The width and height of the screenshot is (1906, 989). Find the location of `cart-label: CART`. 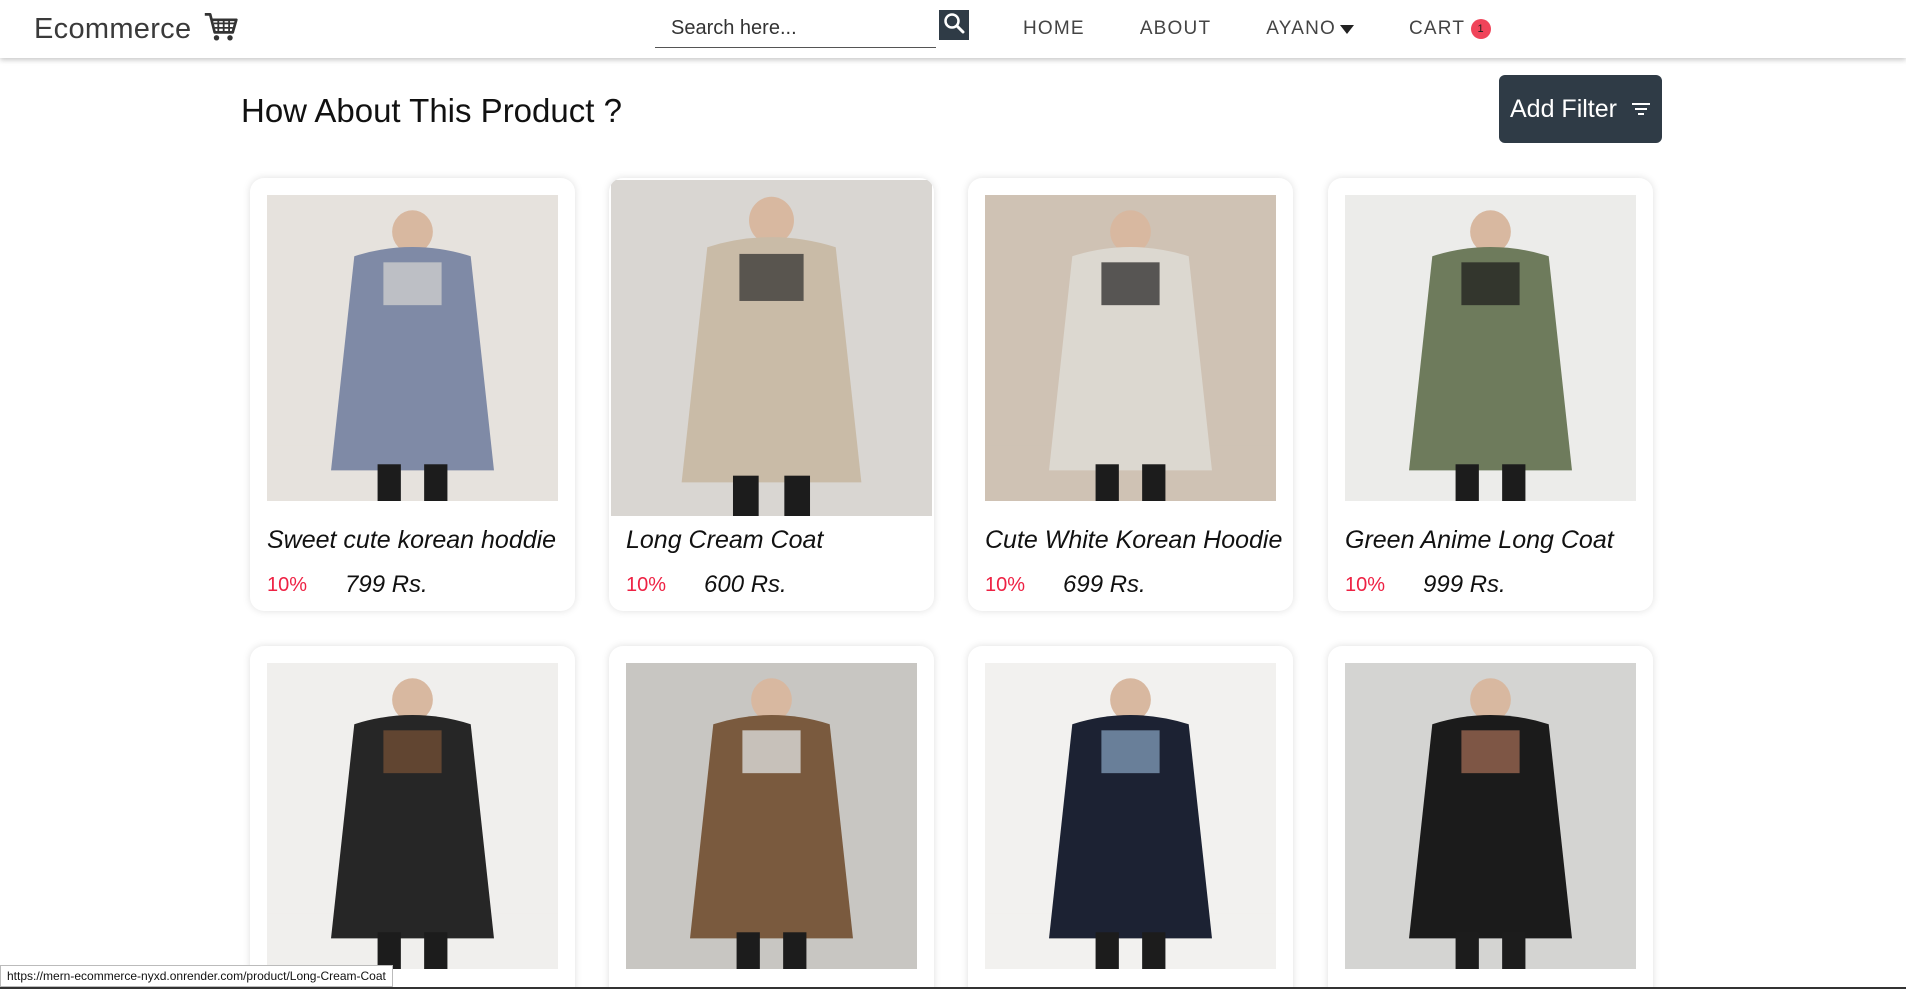

cart-label: CART is located at coordinates (1437, 28).